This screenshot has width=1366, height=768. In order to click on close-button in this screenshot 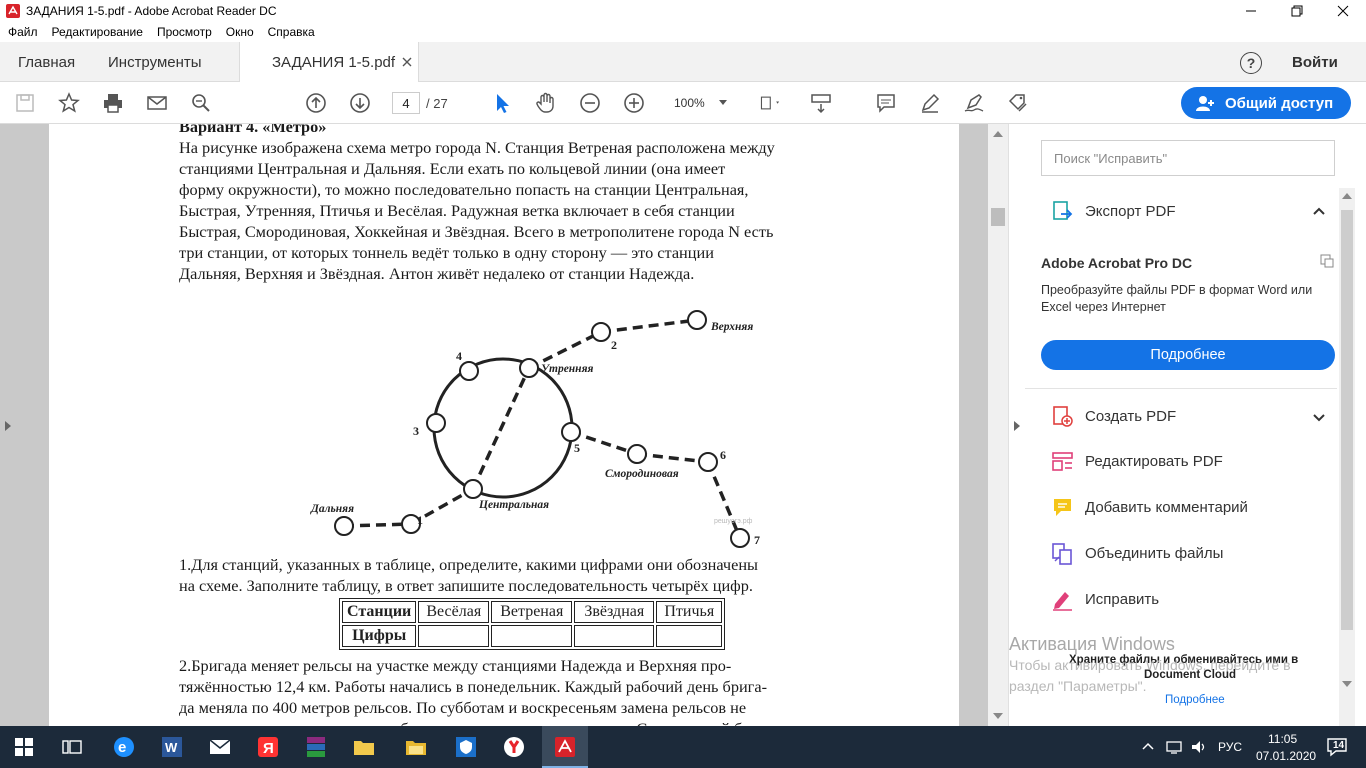, I will do `click(1343, 11)`.